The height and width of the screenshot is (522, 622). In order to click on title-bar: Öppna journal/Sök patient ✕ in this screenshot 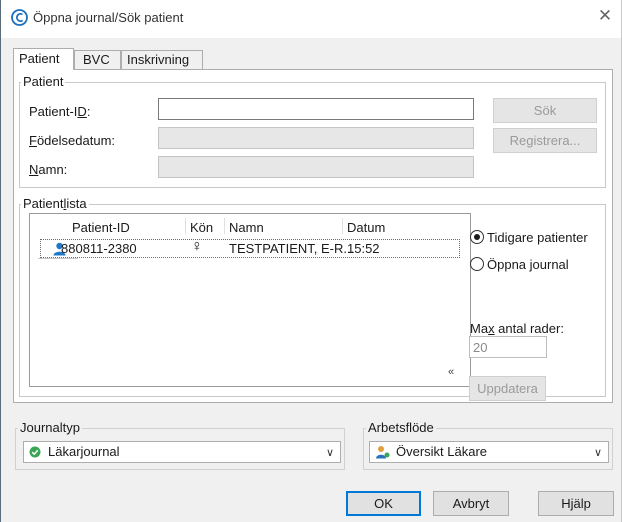, I will do `click(311, 19)`.